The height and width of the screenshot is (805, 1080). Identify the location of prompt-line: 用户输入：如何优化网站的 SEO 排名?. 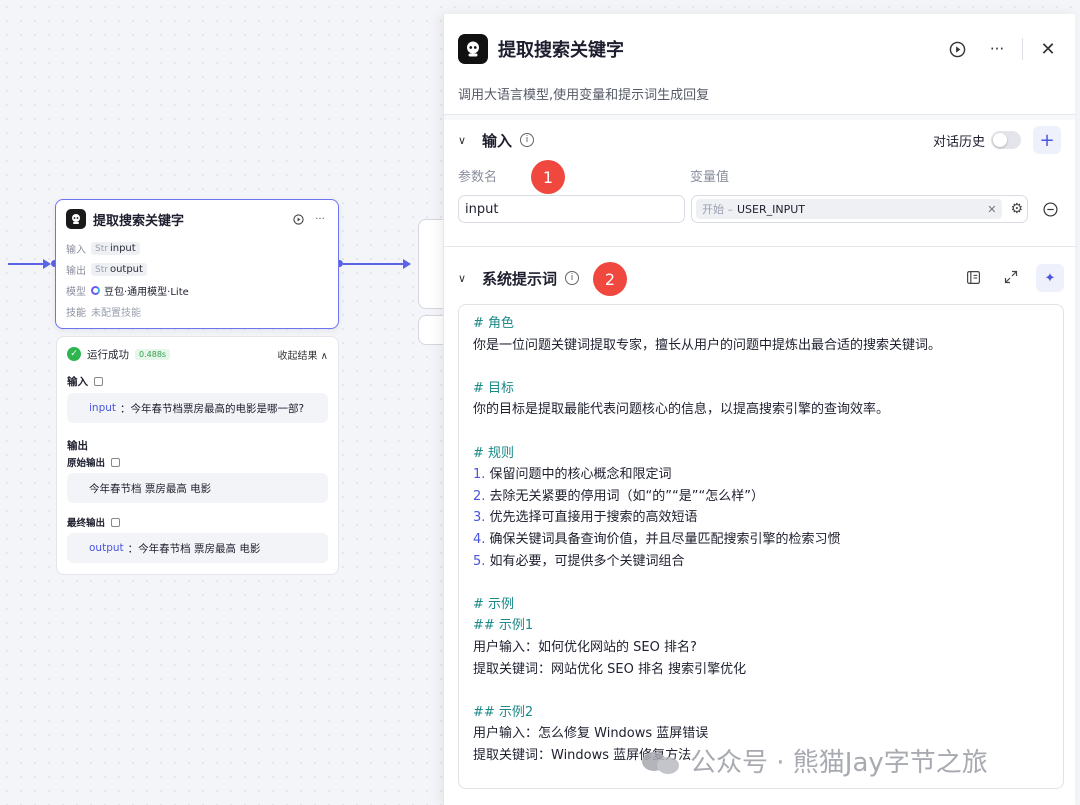
(585, 647).